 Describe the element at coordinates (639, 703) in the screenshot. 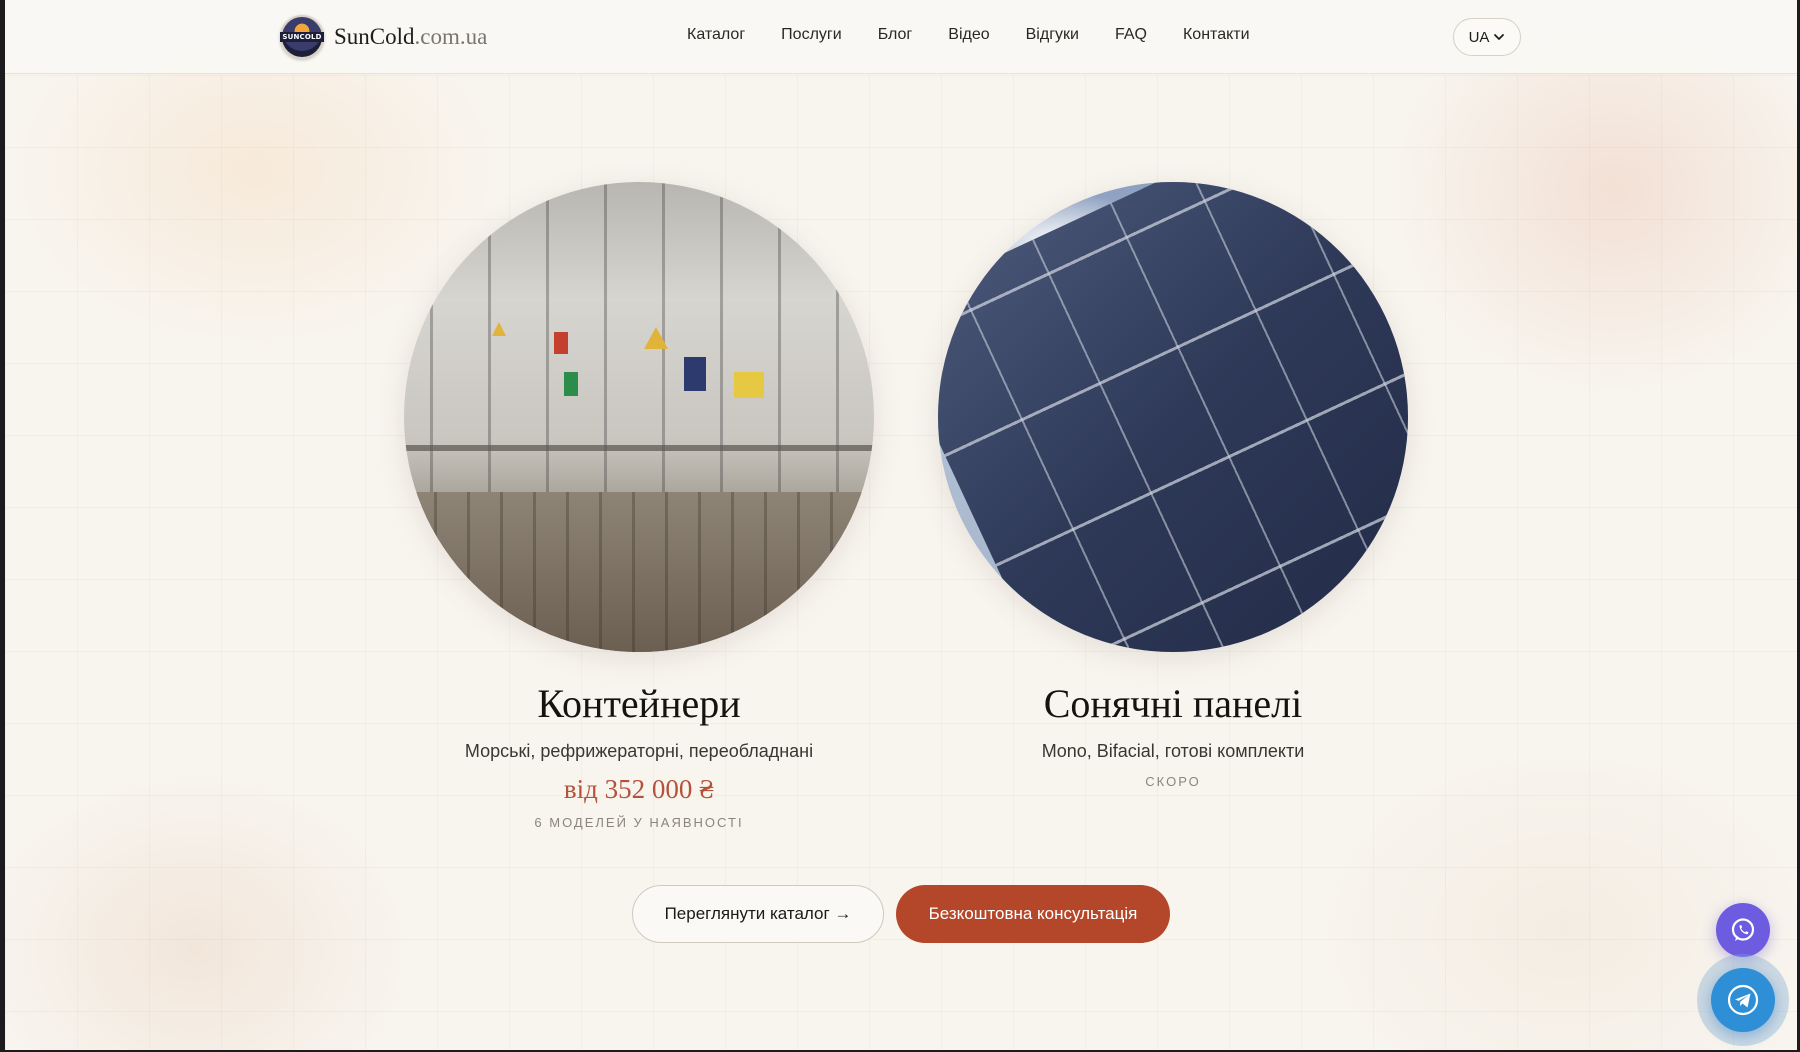

I see `card-title: Контейнери` at that location.